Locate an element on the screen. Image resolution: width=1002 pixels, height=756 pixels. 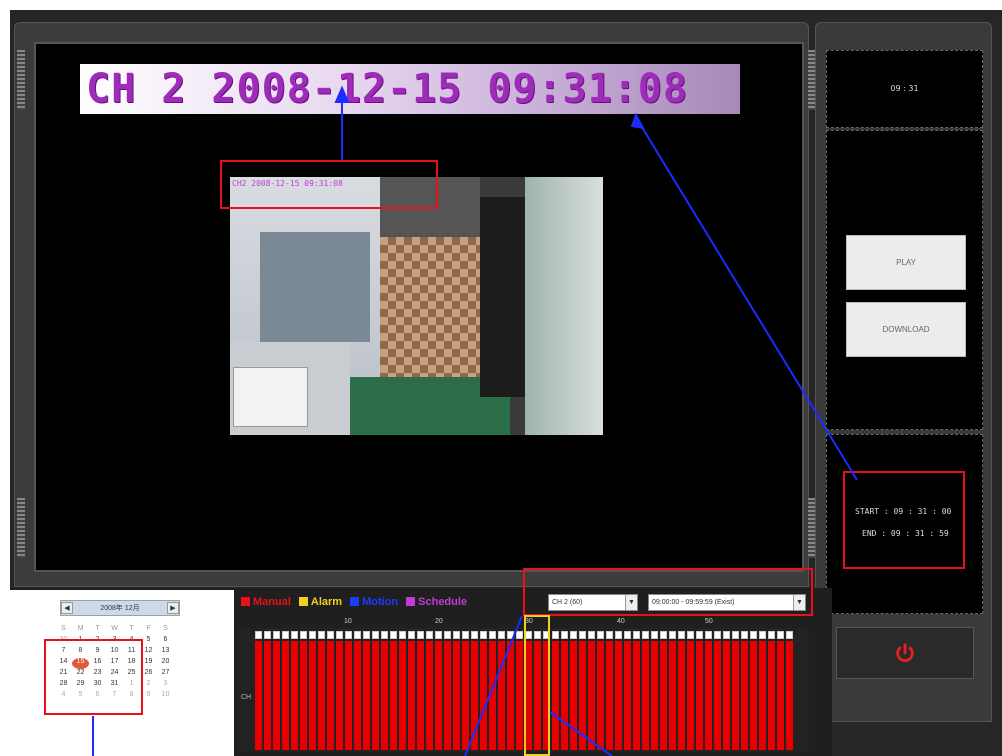
resize-handle is located at coordinates (21, 528).